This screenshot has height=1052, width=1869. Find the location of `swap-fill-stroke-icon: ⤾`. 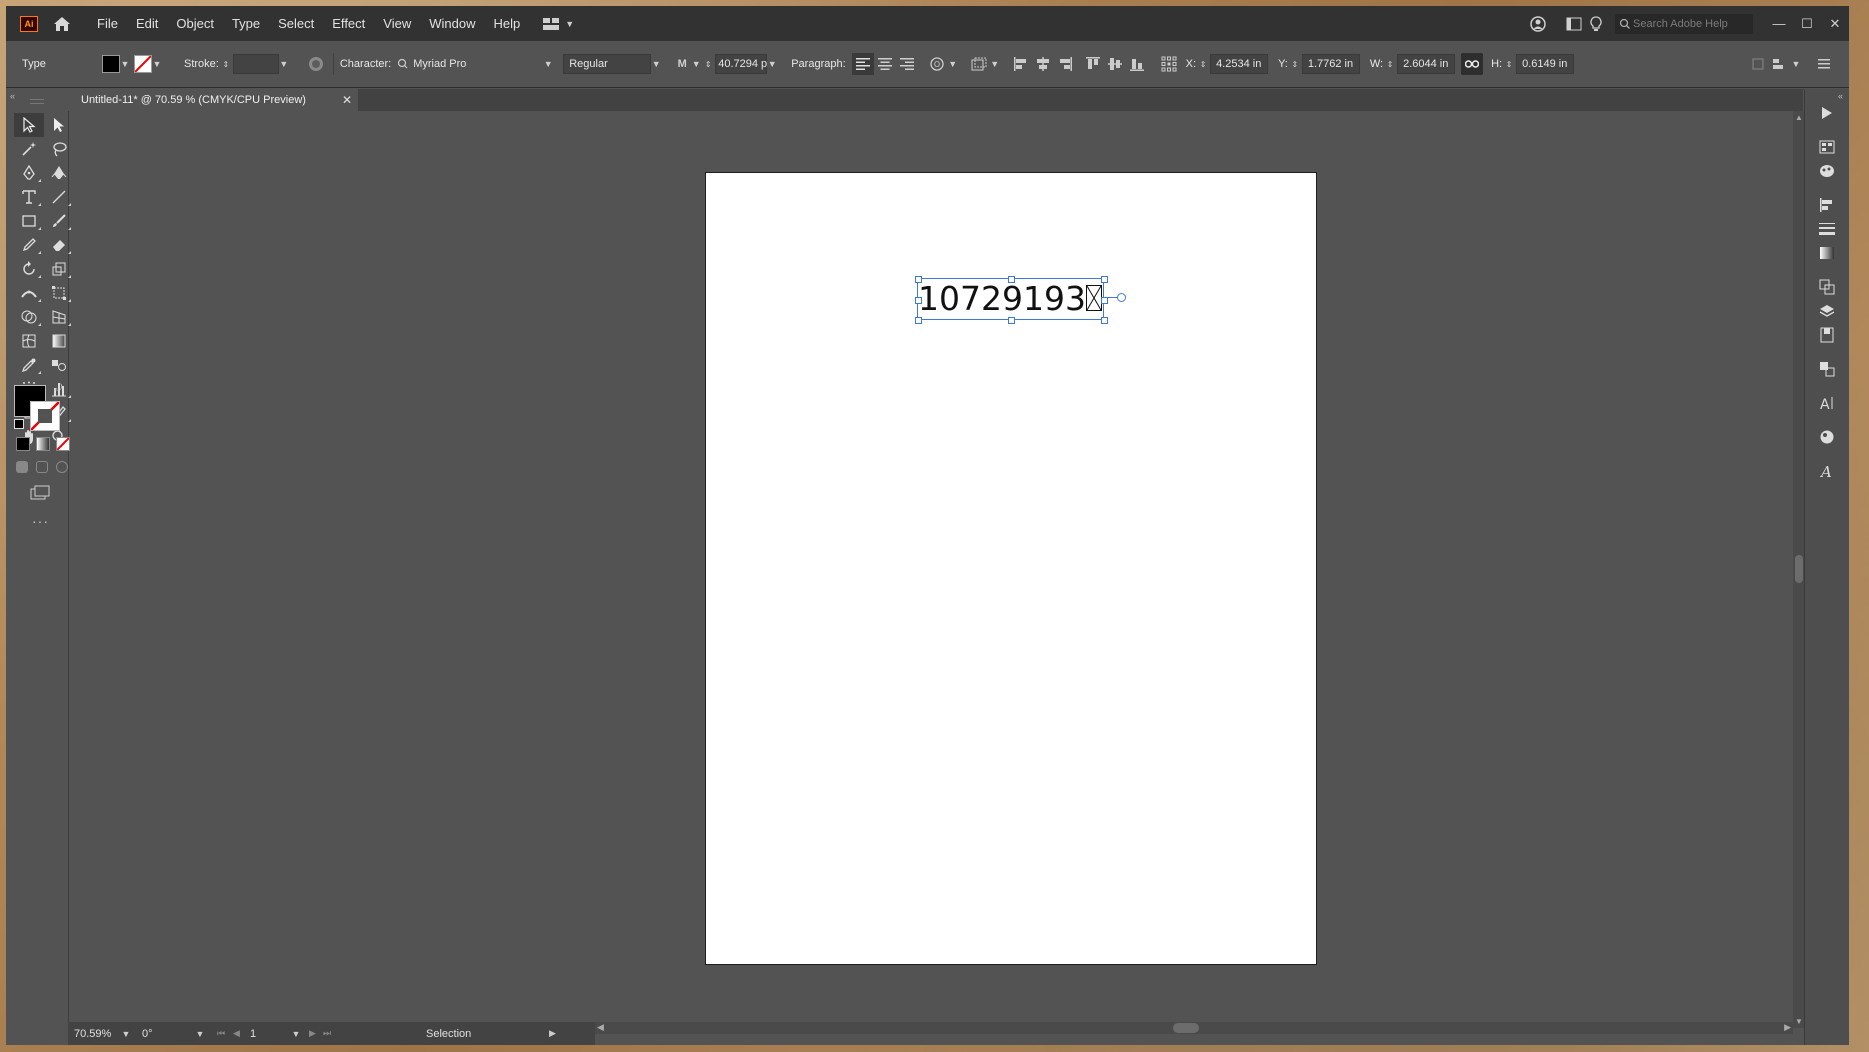

swap-fill-stroke-icon: ⤾ is located at coordinates (58, 388).